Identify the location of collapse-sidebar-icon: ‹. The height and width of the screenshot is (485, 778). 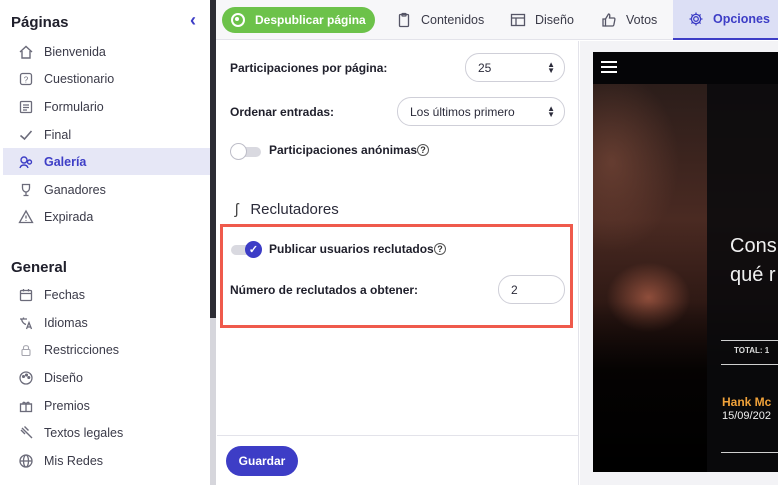
(198, 20).